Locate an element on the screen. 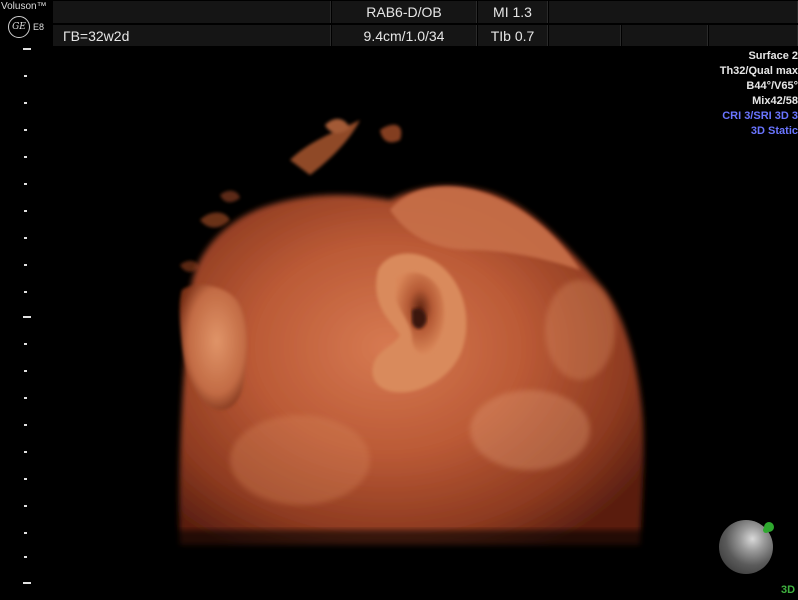  mix-params: Mix42/58 is located at coordinates (775, 101).